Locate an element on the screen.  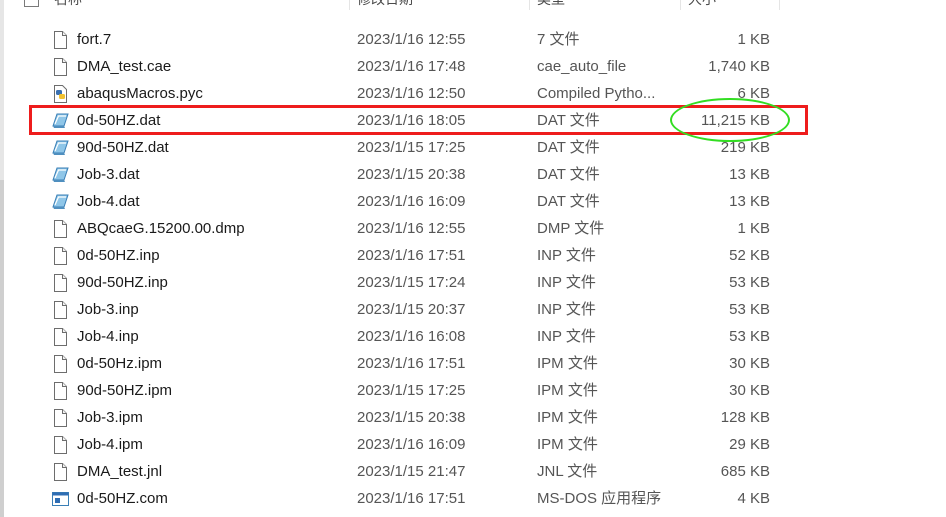
file-name: ABQcaeG.15200.00.dmp is located at coordinates (161, 228).